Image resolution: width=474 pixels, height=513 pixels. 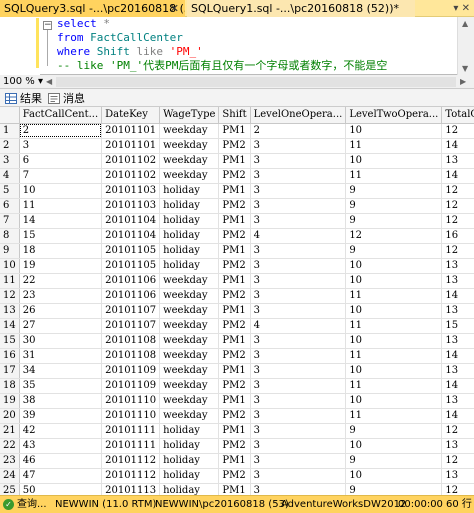 What do you see at coordinates (10, 401) in the screenshot?
I see `row-number: 19` at bounding box center [10, 401].